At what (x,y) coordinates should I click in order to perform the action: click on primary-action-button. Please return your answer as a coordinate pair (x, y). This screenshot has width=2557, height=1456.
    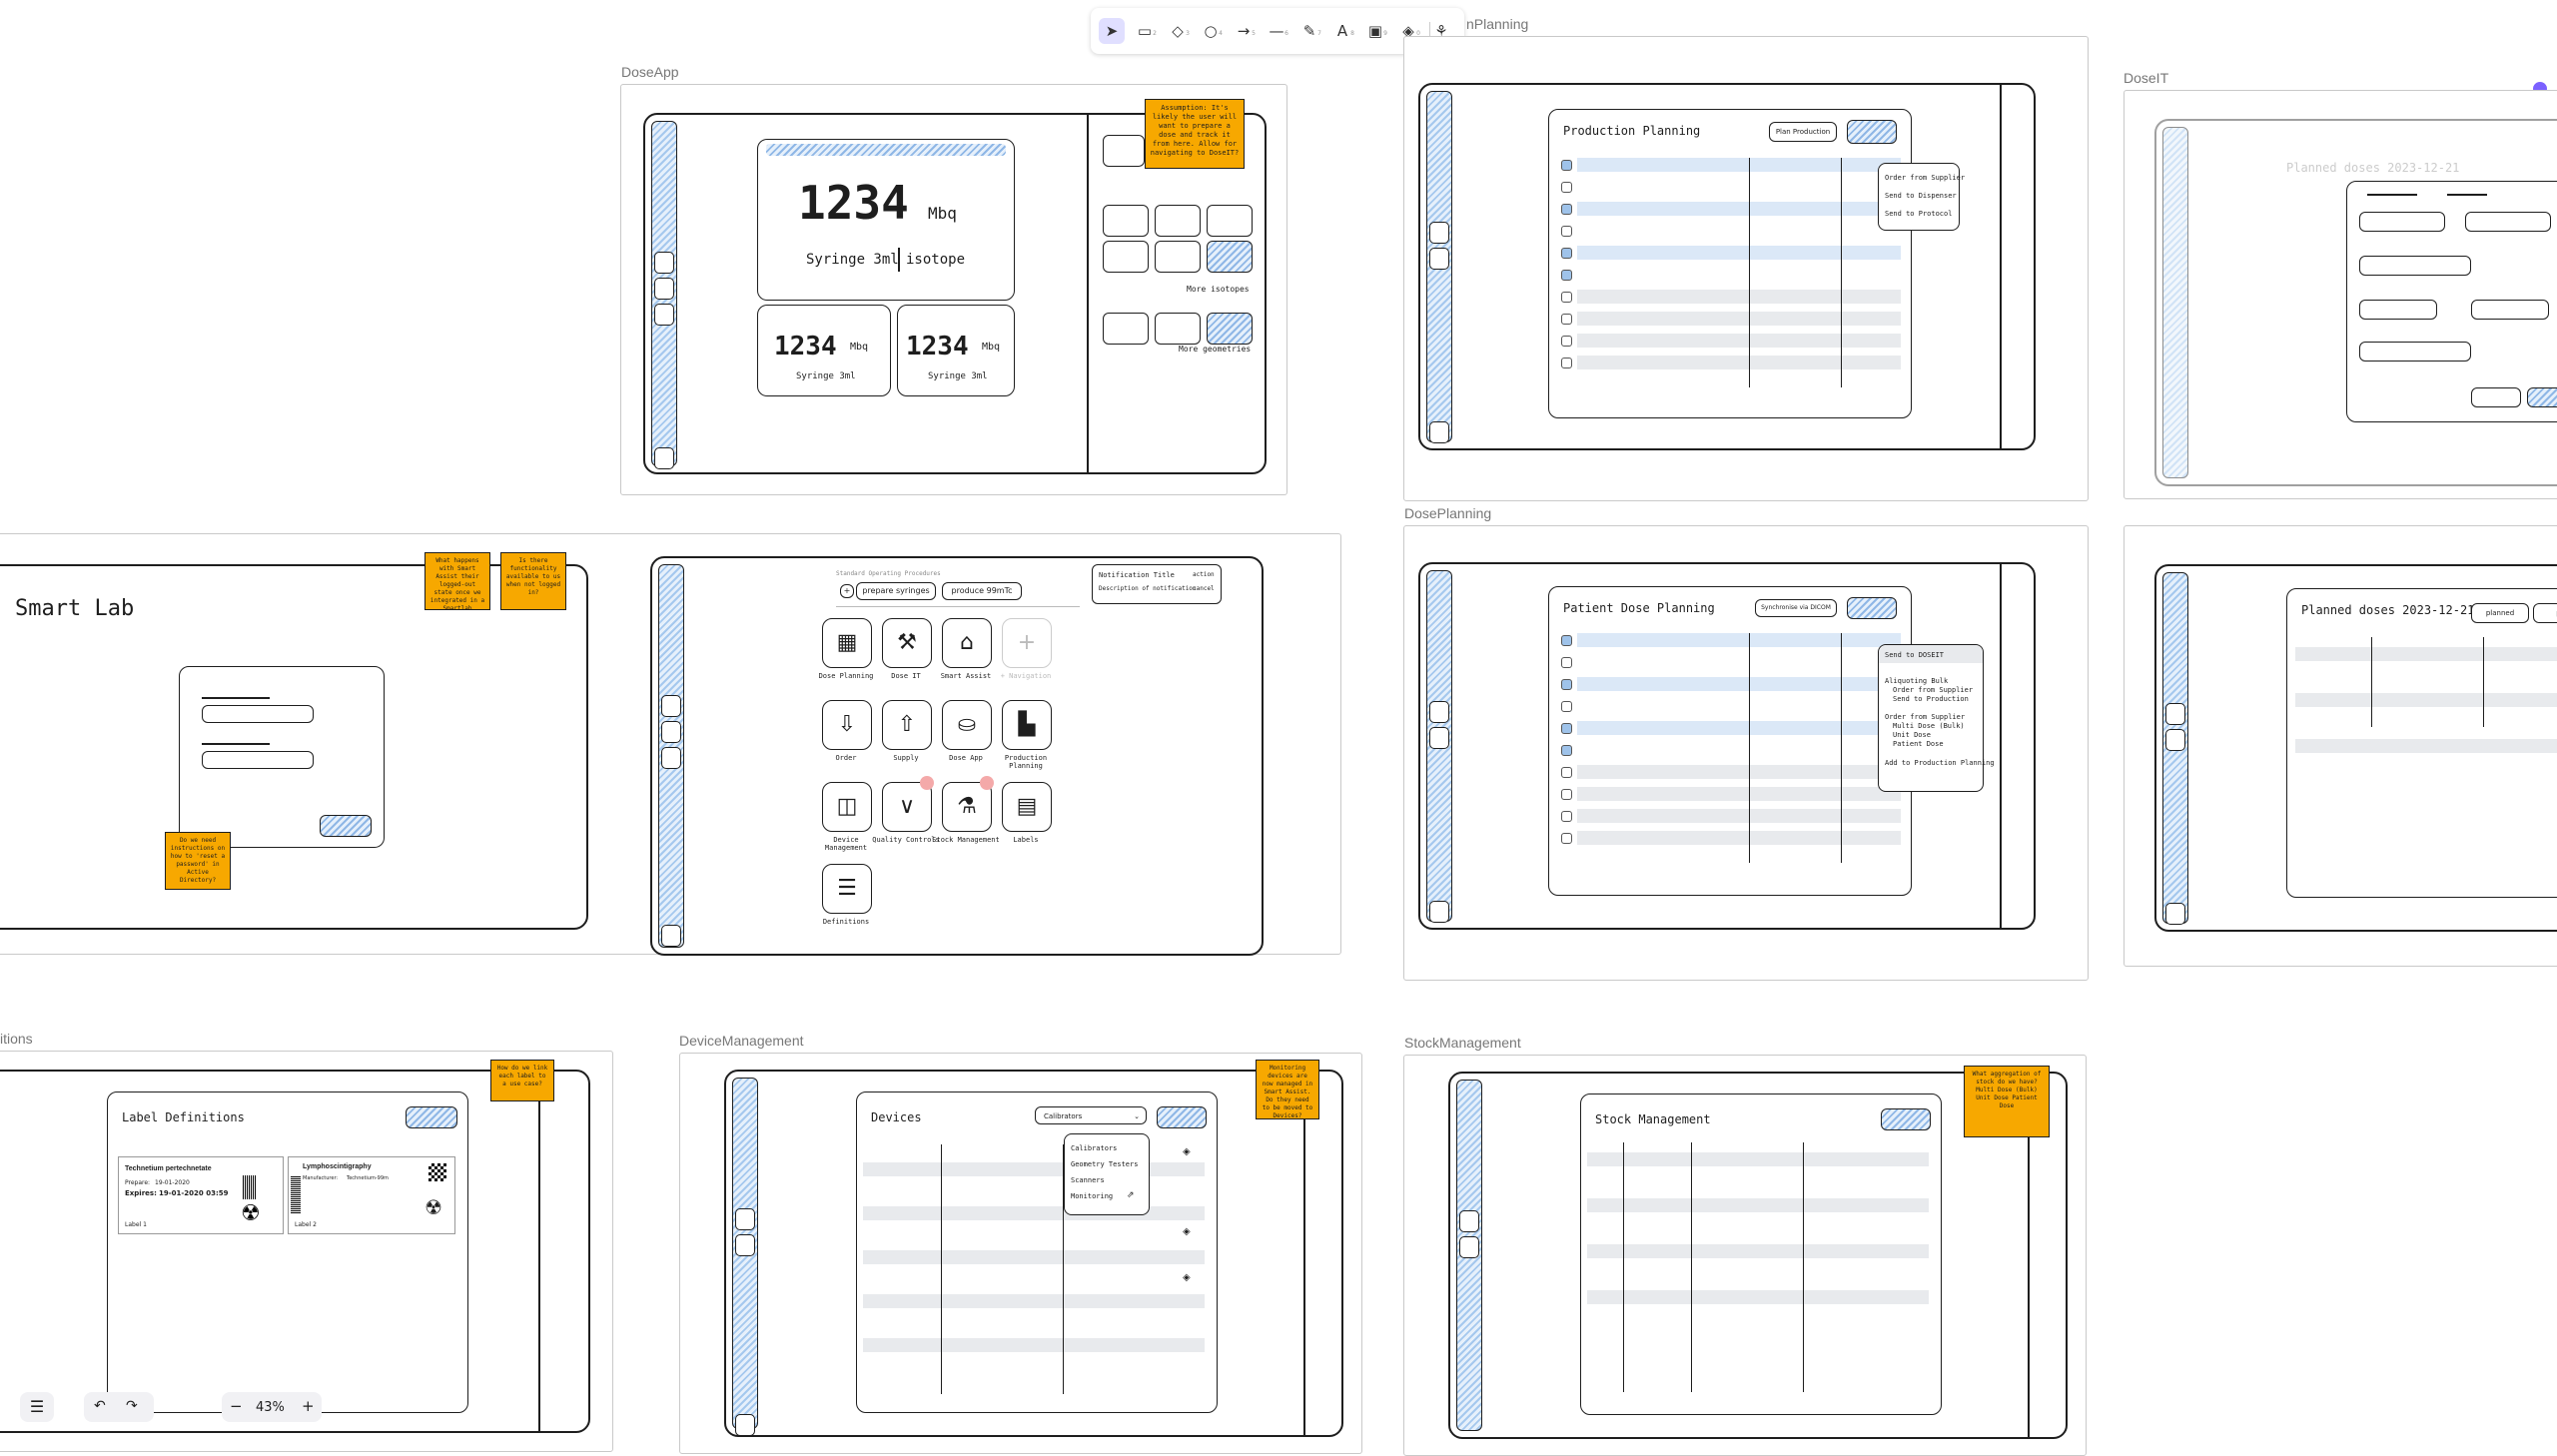
    Looking at the image, I should click on (1872, 608).